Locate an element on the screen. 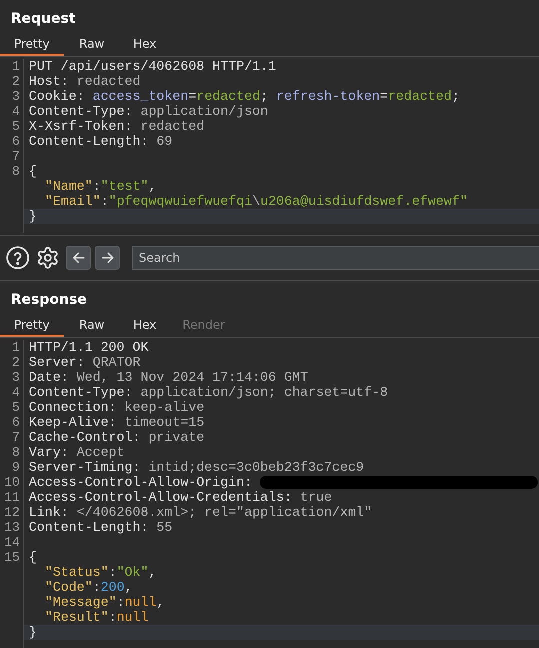 The height and width of the screenshot is (648, 539). line-number: 11 is located at coordinates (12, 497).